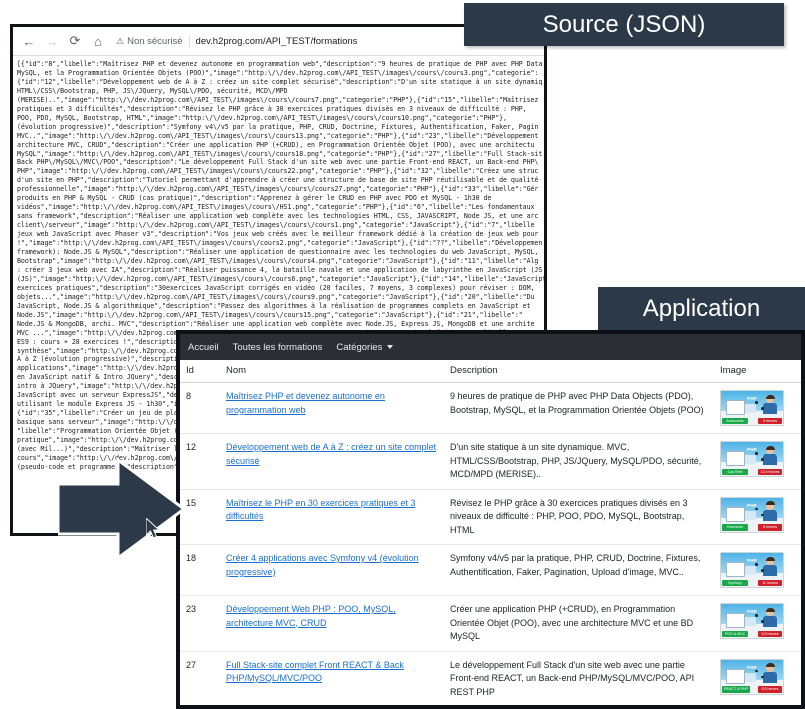 Image resolution: width=805 pixels, height=709 pixels. Describe the element at coordinates (770, 420) in the screenshot. I see `thumb-badge-right: 9 heures` at that location.